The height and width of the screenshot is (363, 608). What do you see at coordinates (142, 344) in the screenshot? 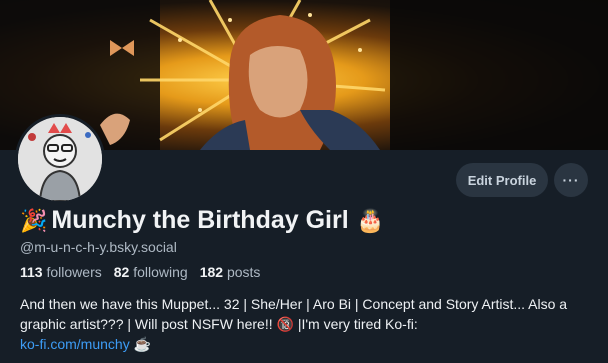
I see `coffee-icon: ☕` at bounding box center [142, 344].